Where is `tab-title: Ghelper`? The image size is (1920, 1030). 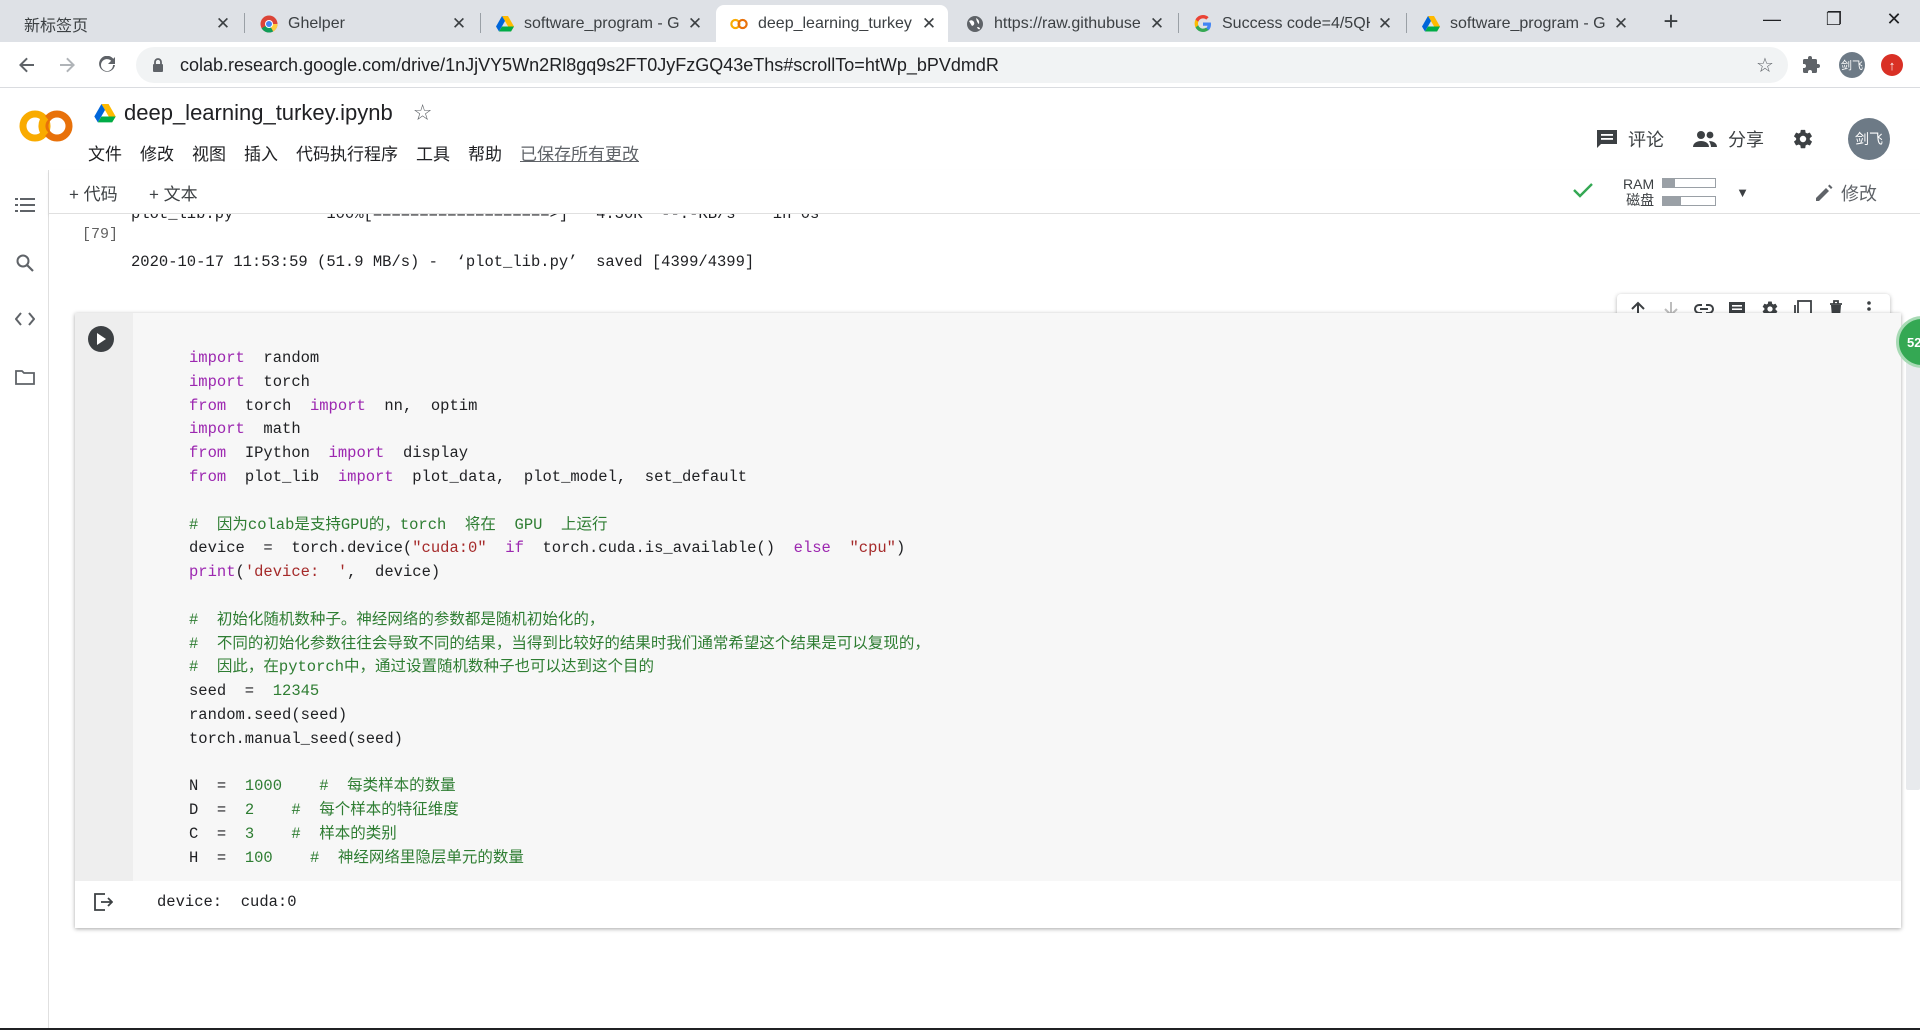
tab-title: Ghelper is located at coordinates (316, 23).